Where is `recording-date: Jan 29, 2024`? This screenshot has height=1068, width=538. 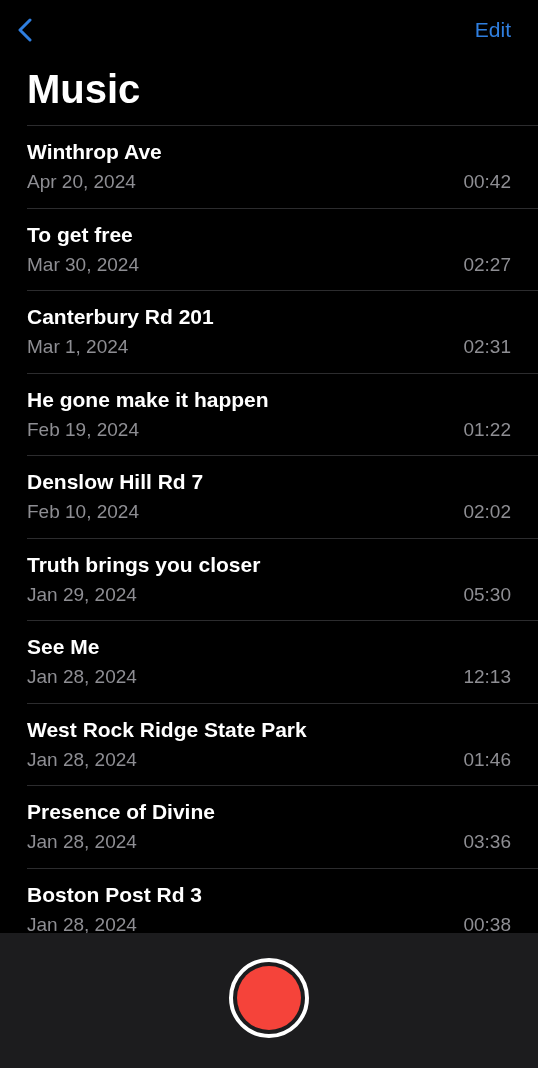
recording-date: Jan 29, 2024 is located at coordinates (82, 594).